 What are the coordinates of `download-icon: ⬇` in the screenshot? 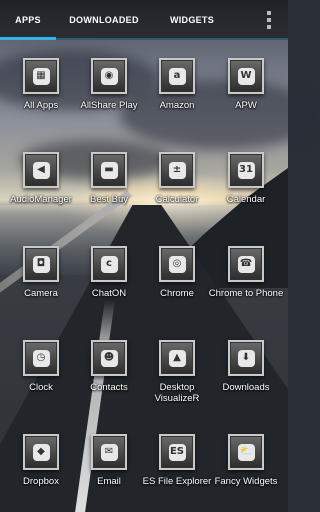 It's located at (246, 358).